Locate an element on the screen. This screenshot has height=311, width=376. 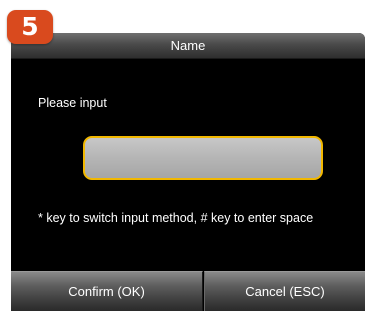
confirm-button: Confirm (OK) is located at coordinates (107, 291).